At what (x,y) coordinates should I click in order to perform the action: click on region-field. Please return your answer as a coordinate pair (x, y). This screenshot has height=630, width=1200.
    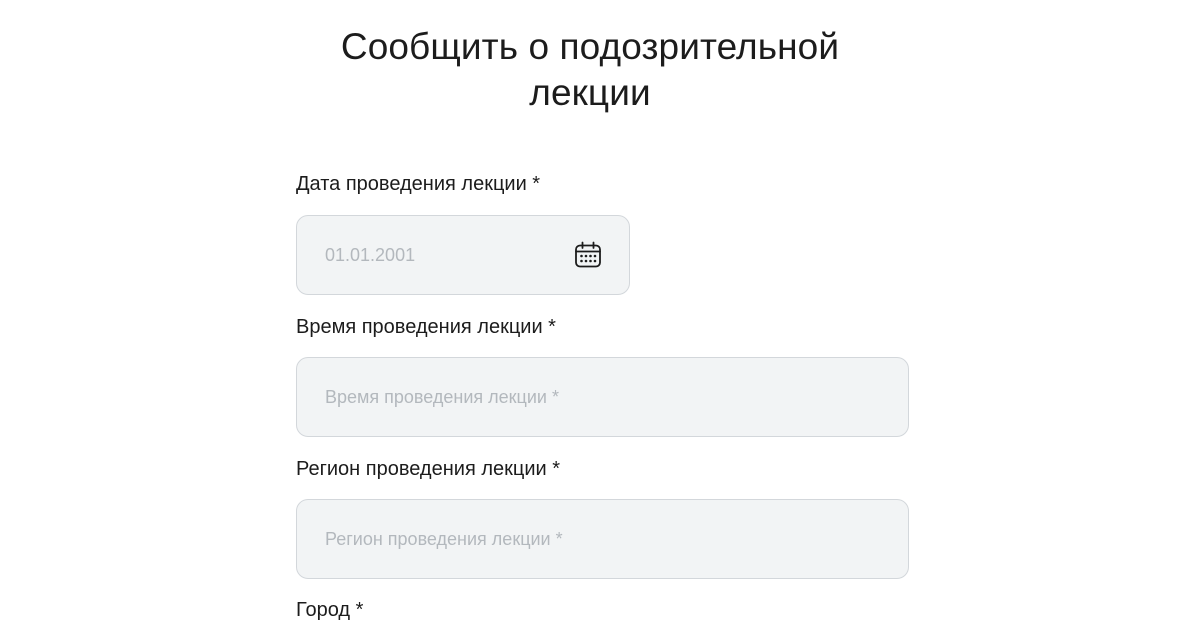
    Looking at the image, I should click on (602, 539).